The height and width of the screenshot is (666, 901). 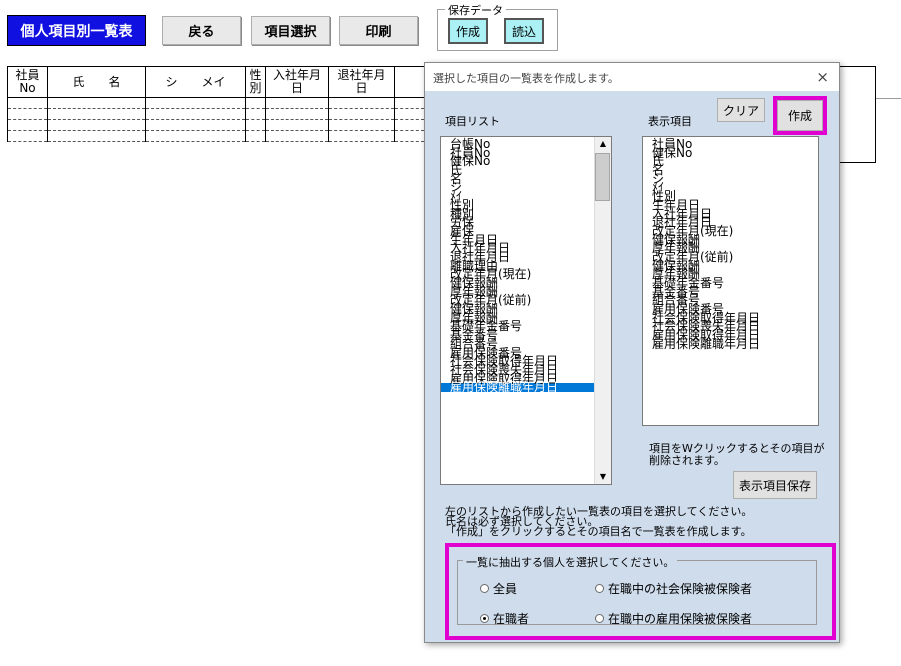 I want to click on option-employed: 在職者, so click(x=504, y=618).